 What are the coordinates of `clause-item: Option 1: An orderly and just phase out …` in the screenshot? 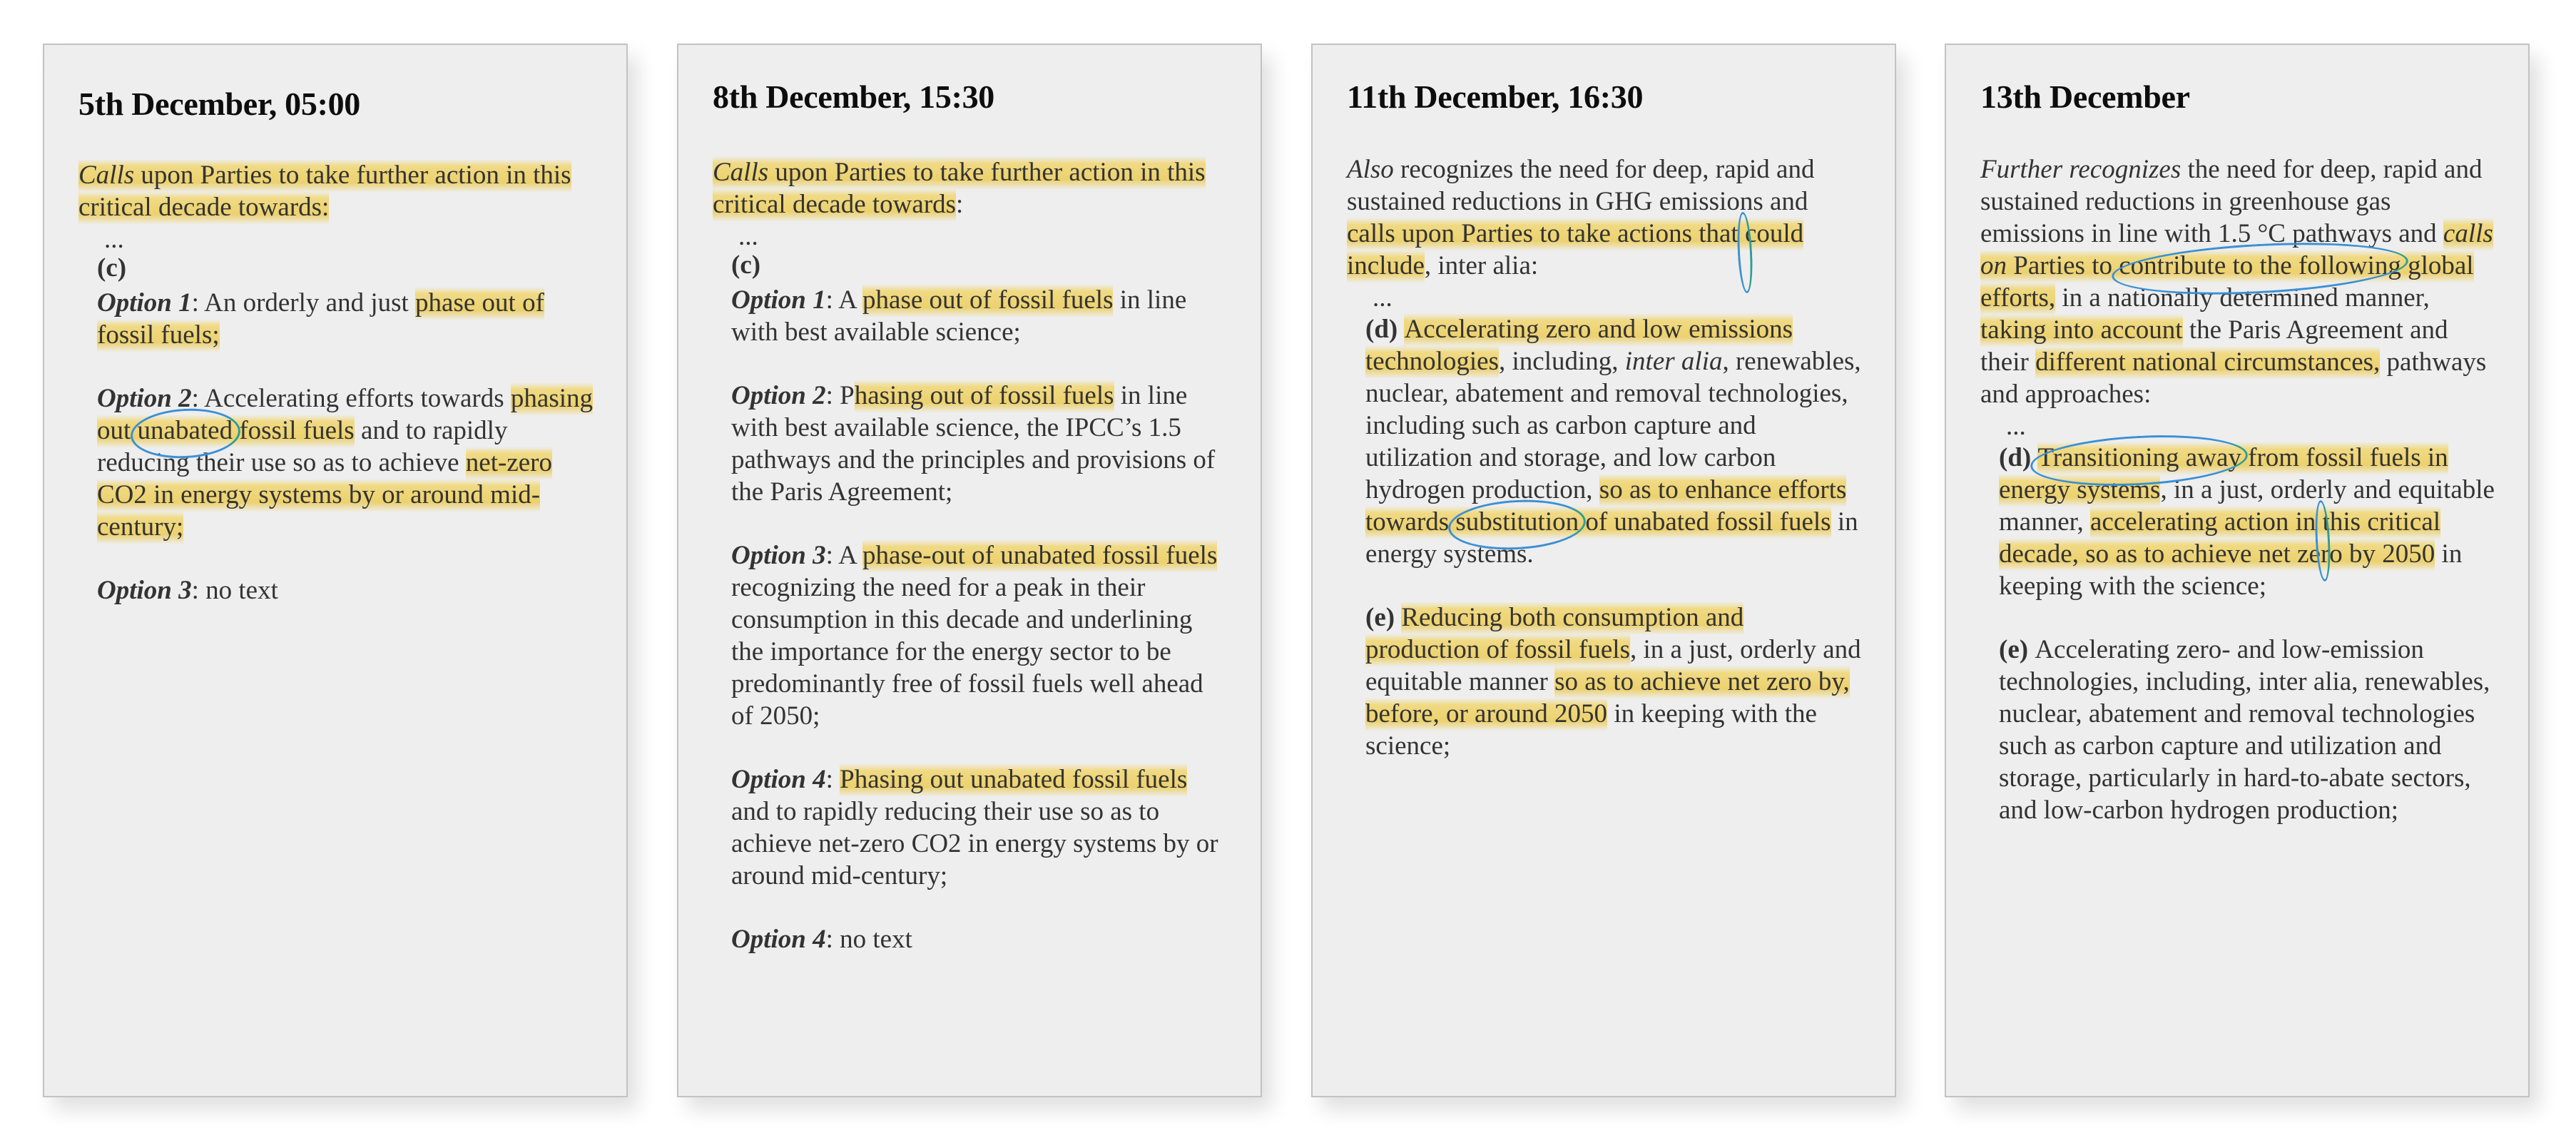 It's located at (336, 319).